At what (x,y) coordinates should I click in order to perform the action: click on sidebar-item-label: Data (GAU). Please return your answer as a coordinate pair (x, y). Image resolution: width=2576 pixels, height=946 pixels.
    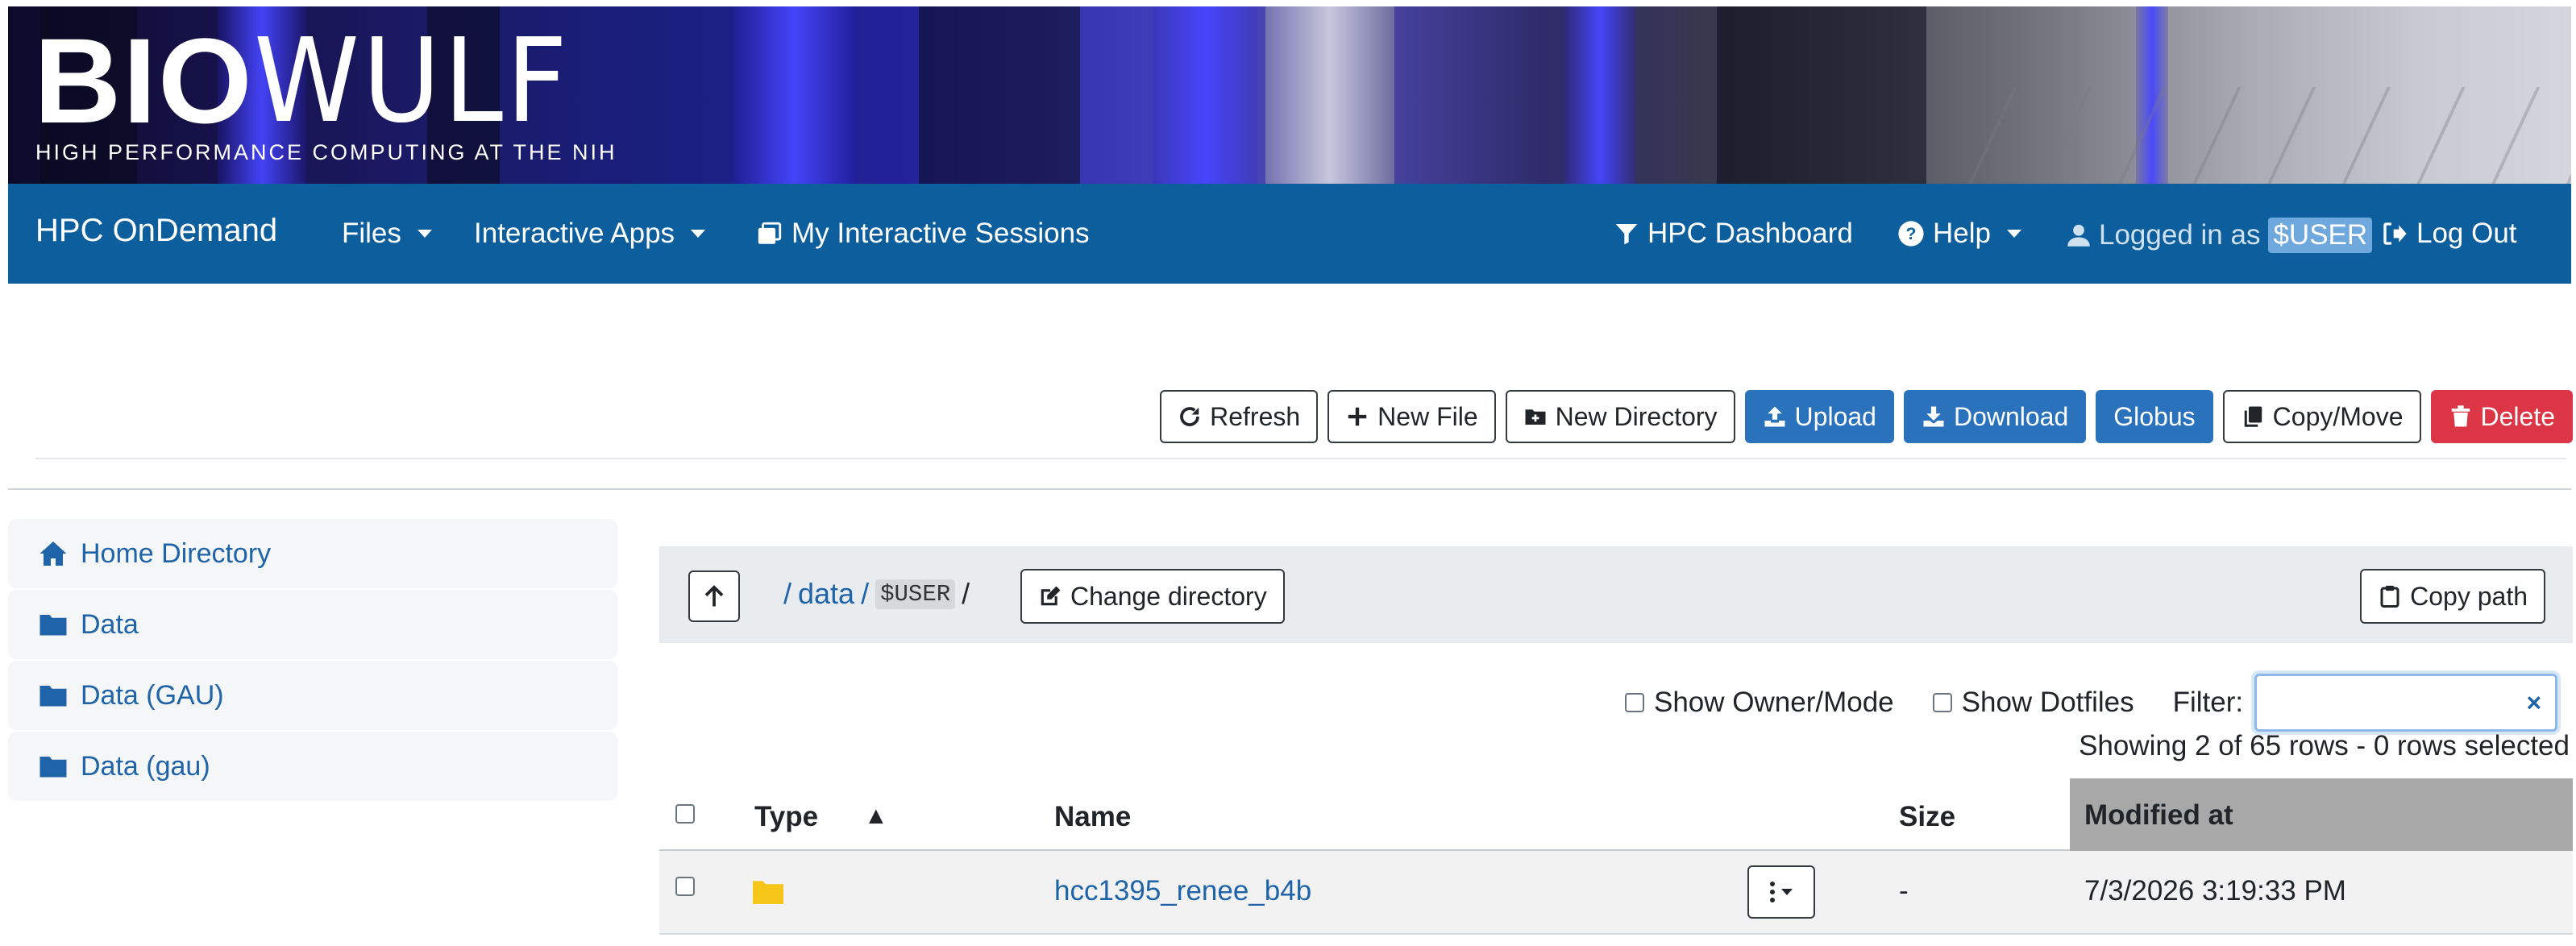
    Looking at the image, I should click on (152, 695).